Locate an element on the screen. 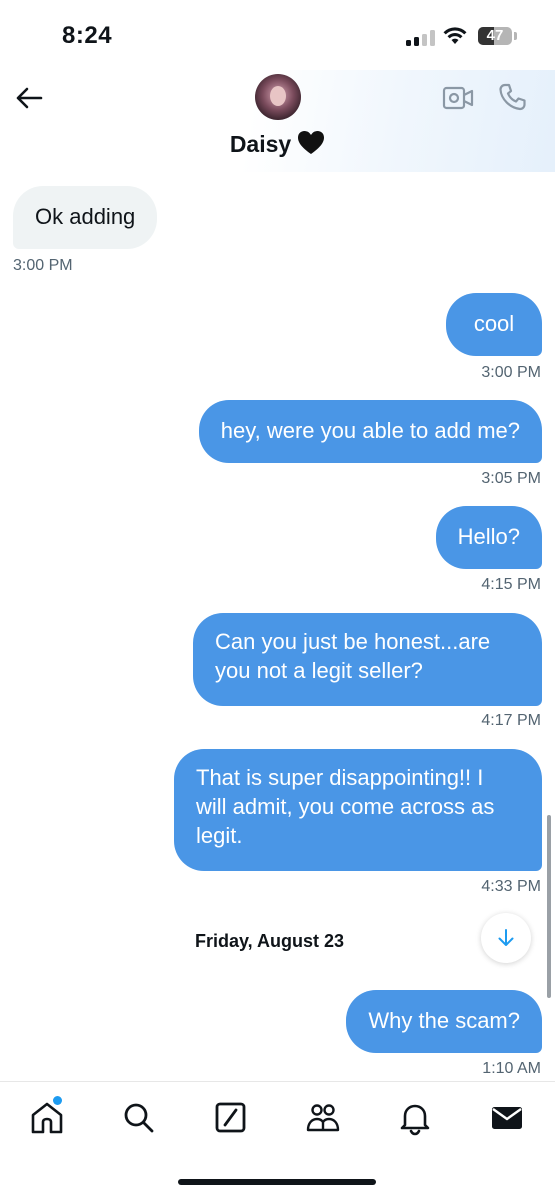 This screenshot has height=1201, width=555. nav-notifications is located at coordinates (415, 1118).